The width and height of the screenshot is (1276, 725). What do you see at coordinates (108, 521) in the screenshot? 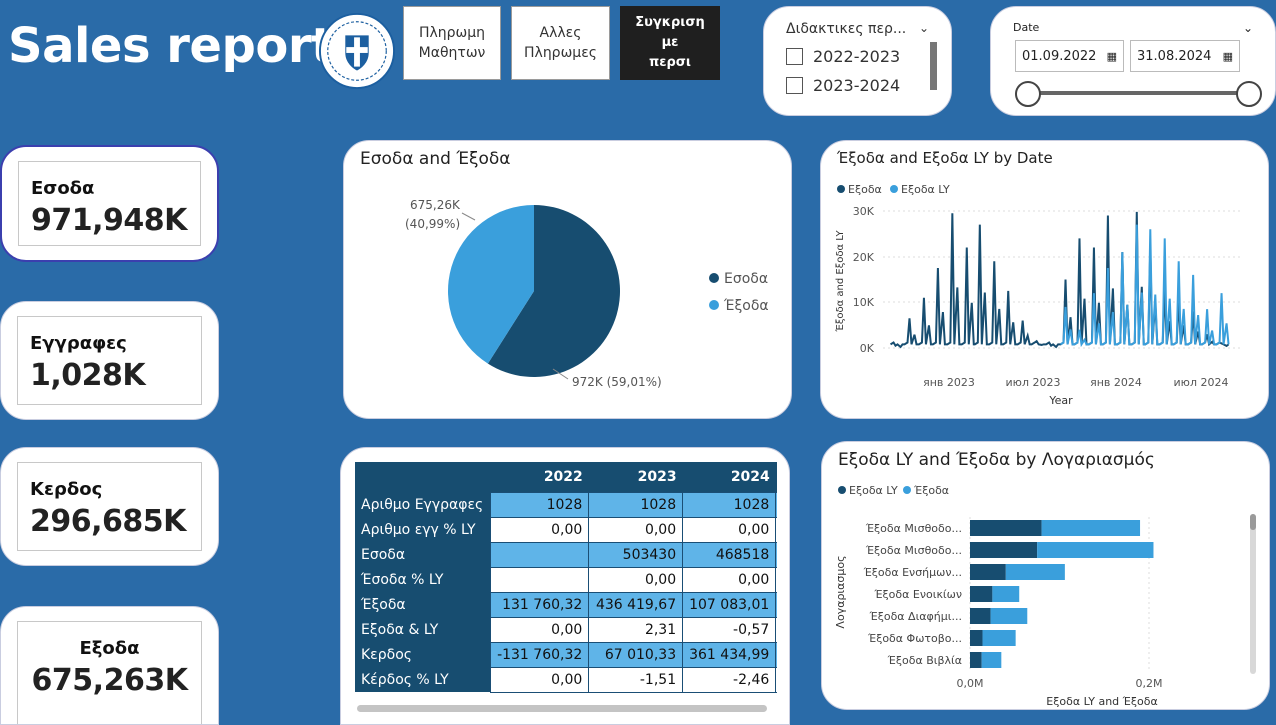
I see `kpi-value: 296,685K` at bounding box center [108, 521].